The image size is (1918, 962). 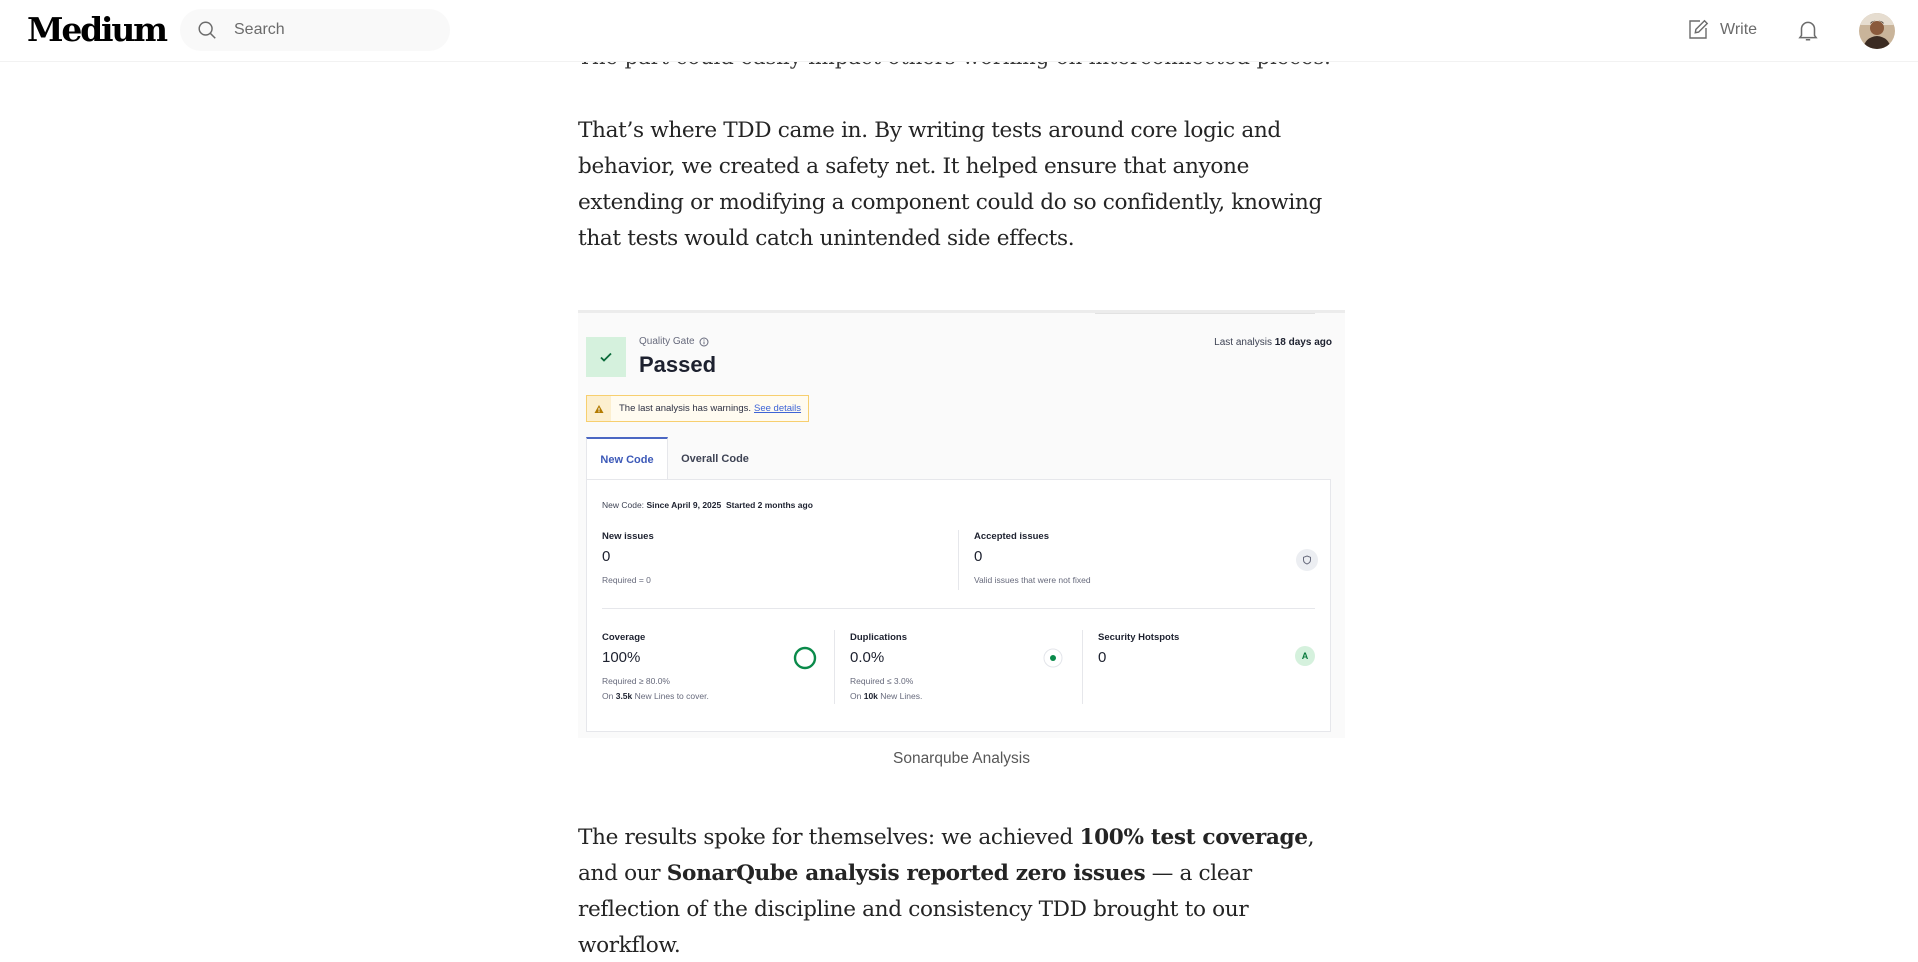 I want to click on figure-caption: Sonarqube Analysis, so click(x=961, y=758).